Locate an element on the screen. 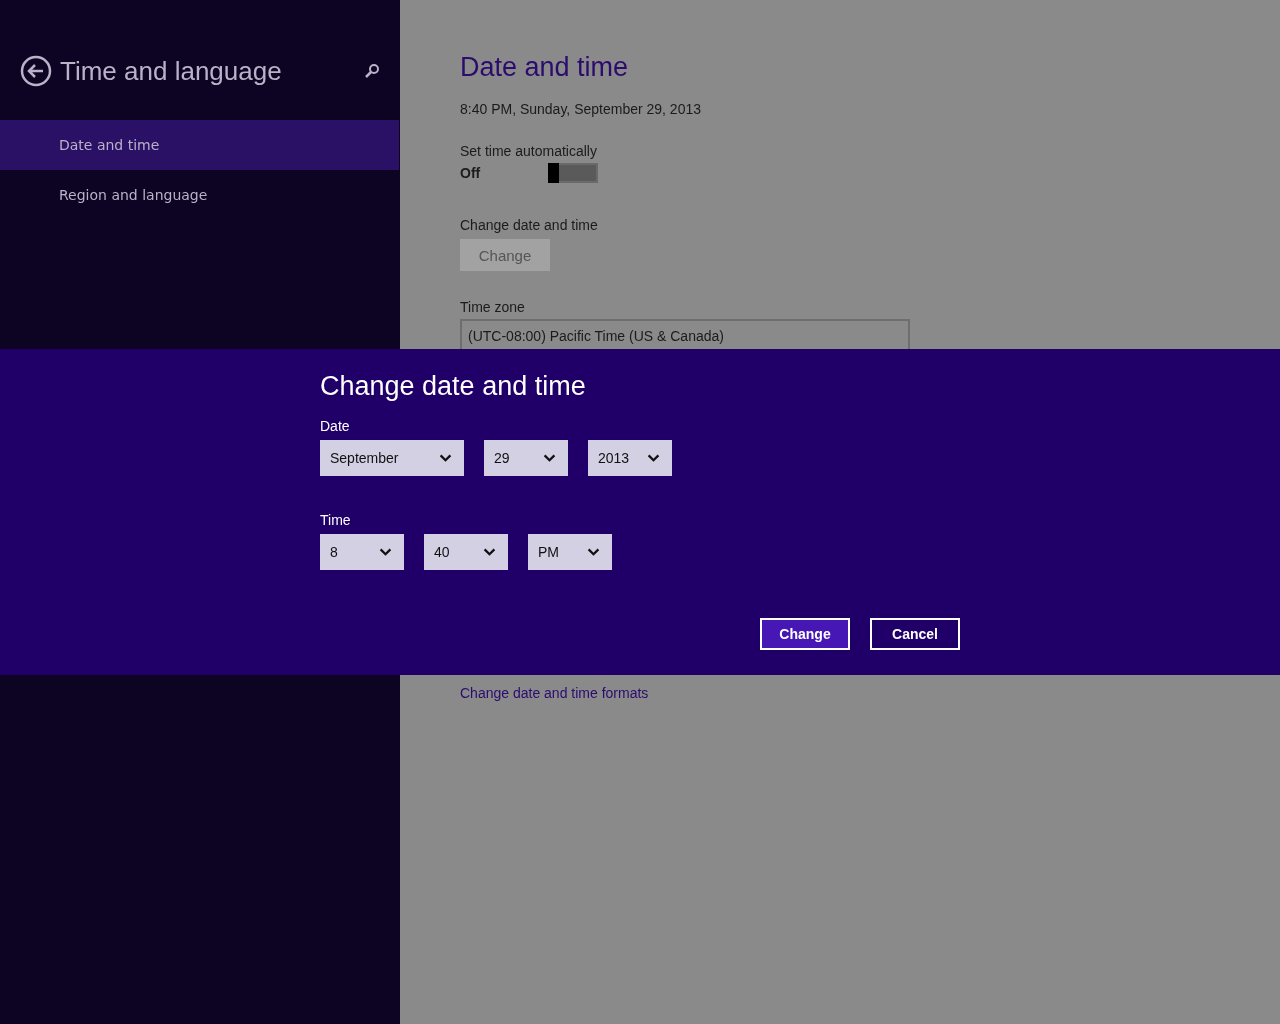 This screenshot has height=1024, width=1280. page-title: Date and time is located at coordinates (545, 67).